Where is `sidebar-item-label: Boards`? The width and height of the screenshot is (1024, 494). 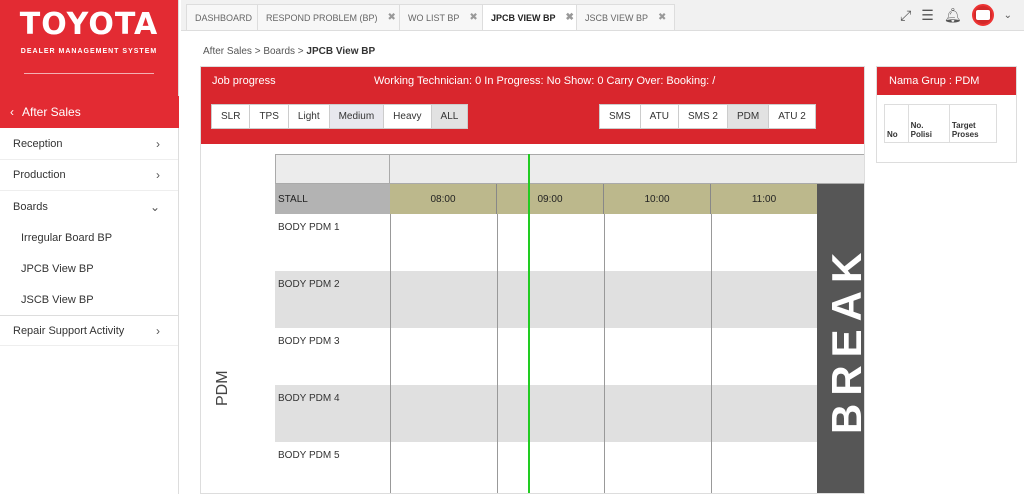 sidebar-item-label: Boards is located at coordinates (30, 206).